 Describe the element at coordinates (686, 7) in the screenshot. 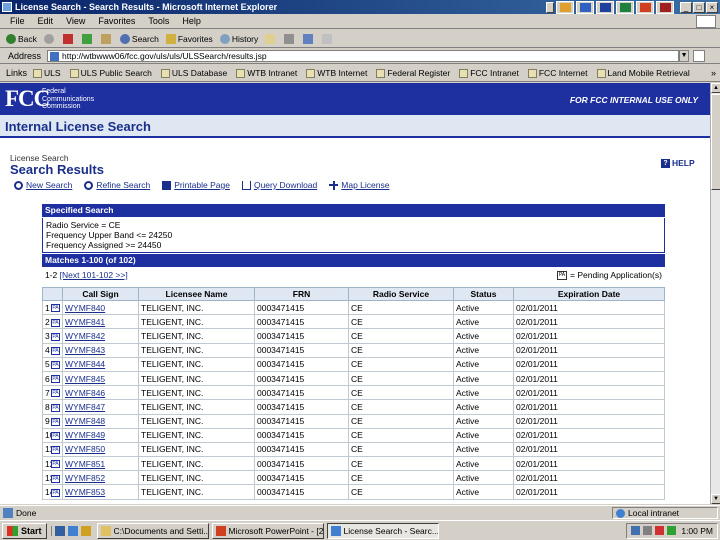

I see `minimize-button: _` at that location.